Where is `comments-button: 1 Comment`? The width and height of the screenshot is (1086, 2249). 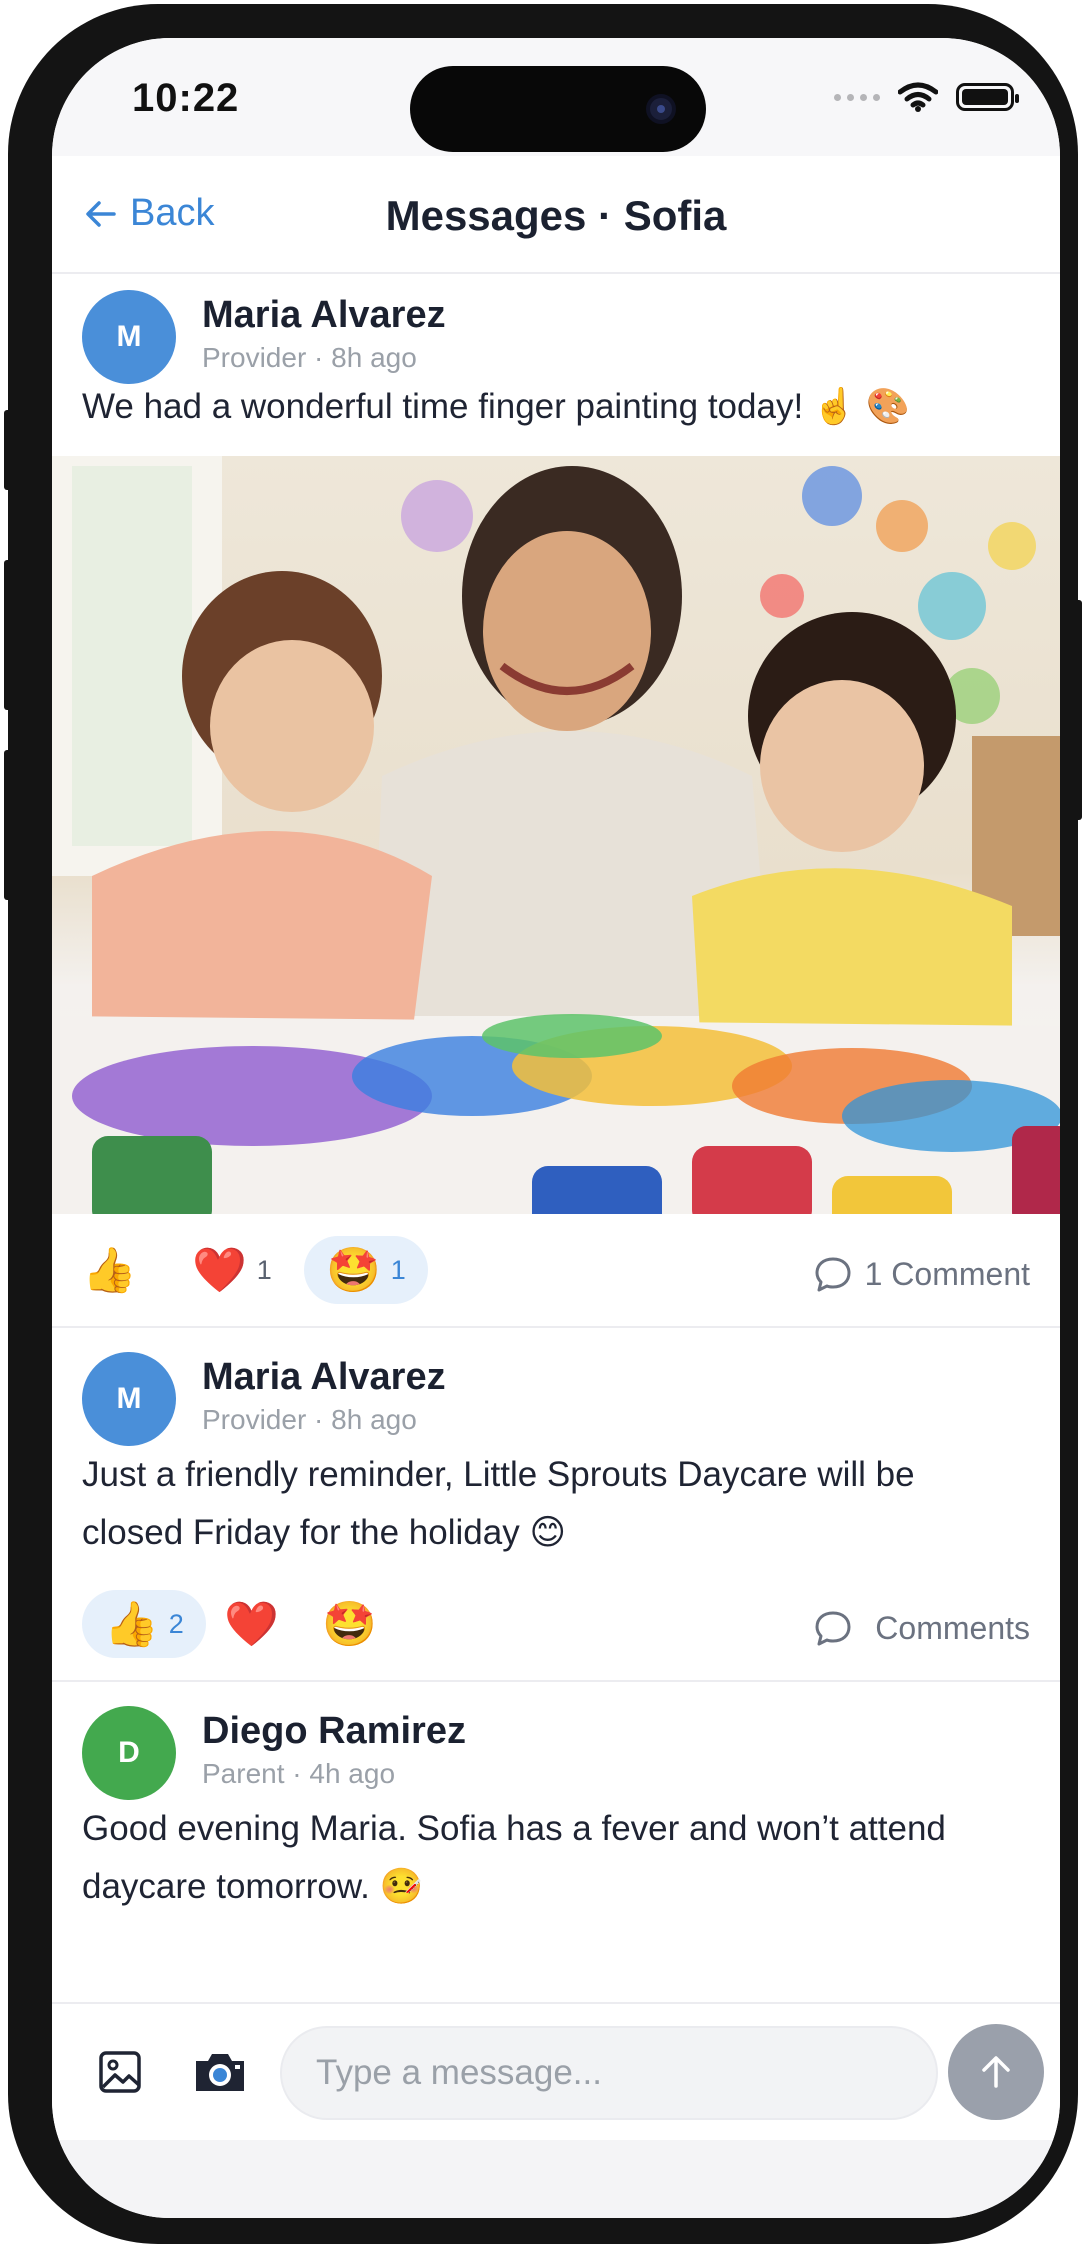
comments-button: 1 Comment is located at coordinates (921, 1274).